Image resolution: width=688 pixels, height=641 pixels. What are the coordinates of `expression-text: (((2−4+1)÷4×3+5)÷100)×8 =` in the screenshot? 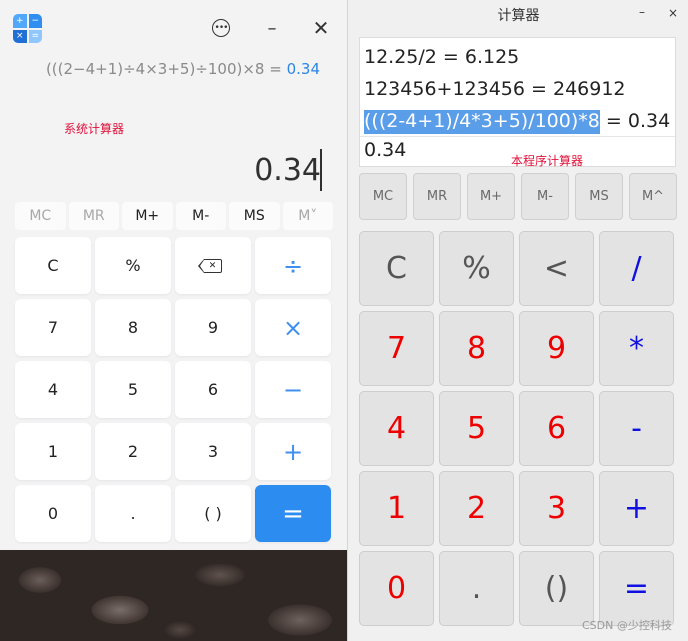 It's located at (163, 69).